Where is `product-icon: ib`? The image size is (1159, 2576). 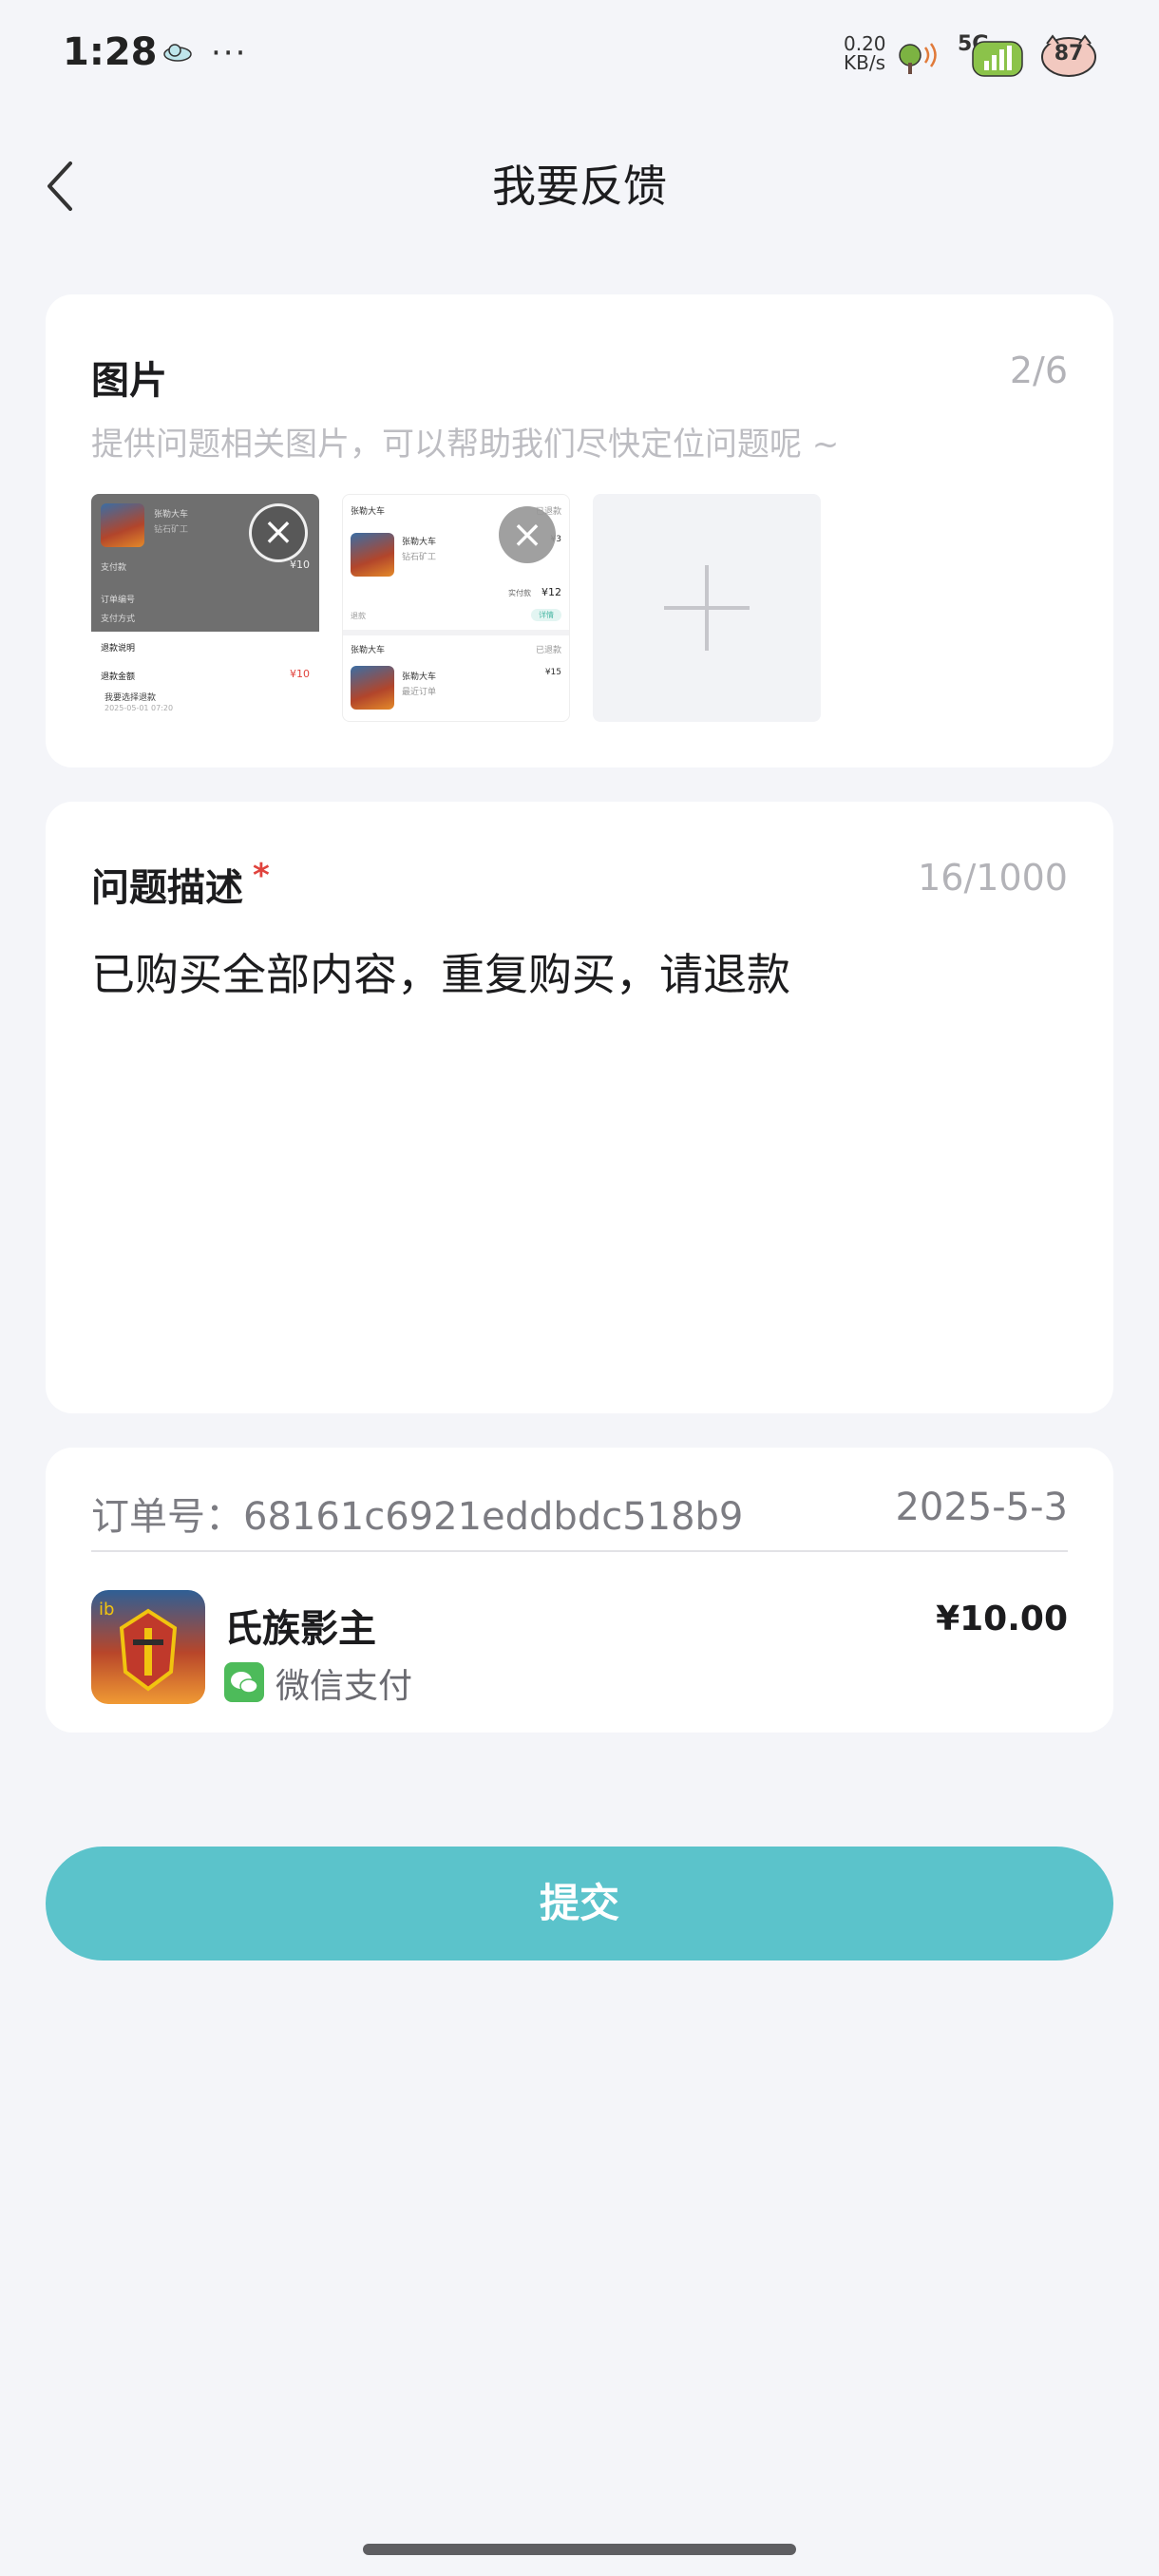 product-icon: ib is located at coordinates (148, 1647).